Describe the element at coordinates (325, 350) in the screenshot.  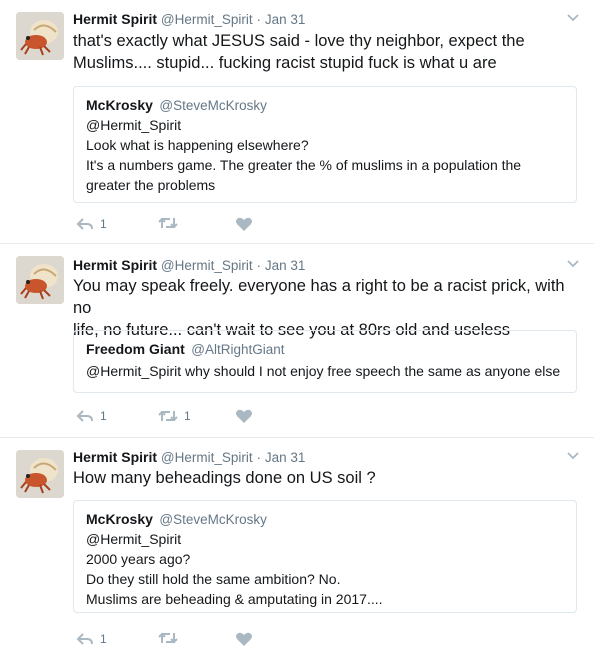
I see `quoted-header: Freedom Giant @AltRightGiant` at that location.